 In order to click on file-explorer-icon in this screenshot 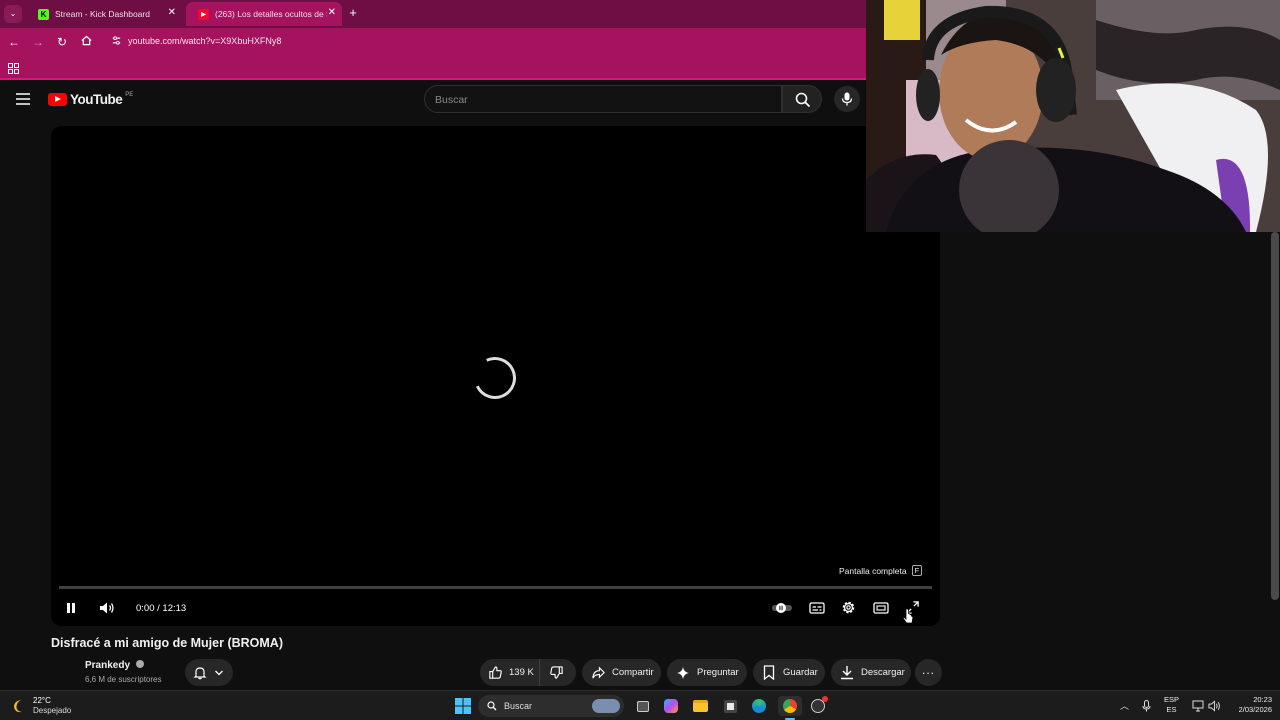, I will do `click(700, 706)`.